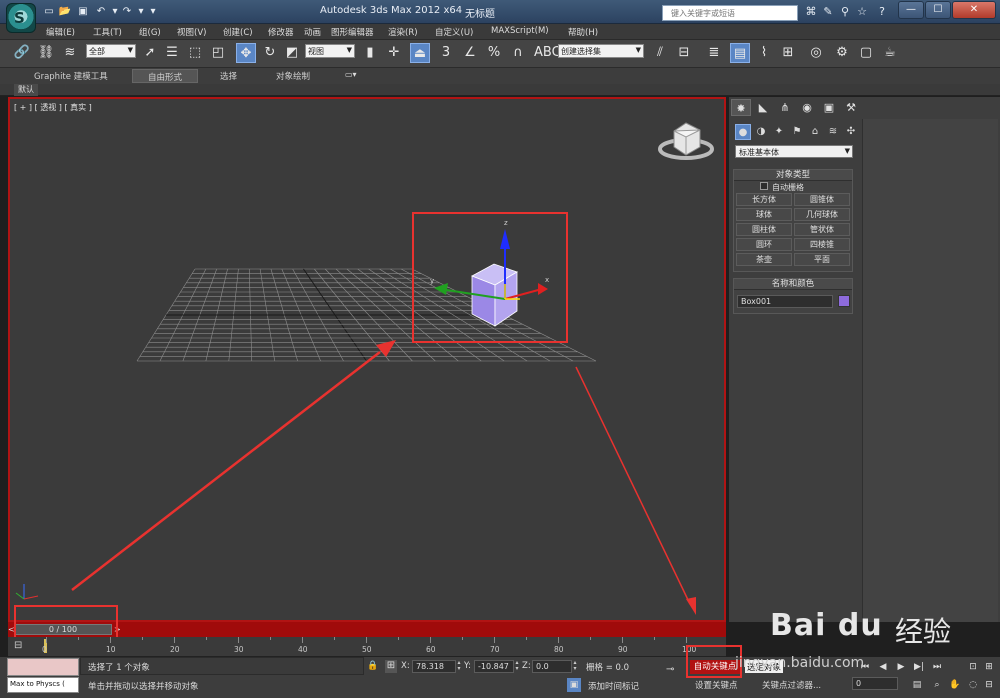 The width and height of the screenshot is (1000, 698). I want to click on favorites-icon: ☆, so click(862, 12).